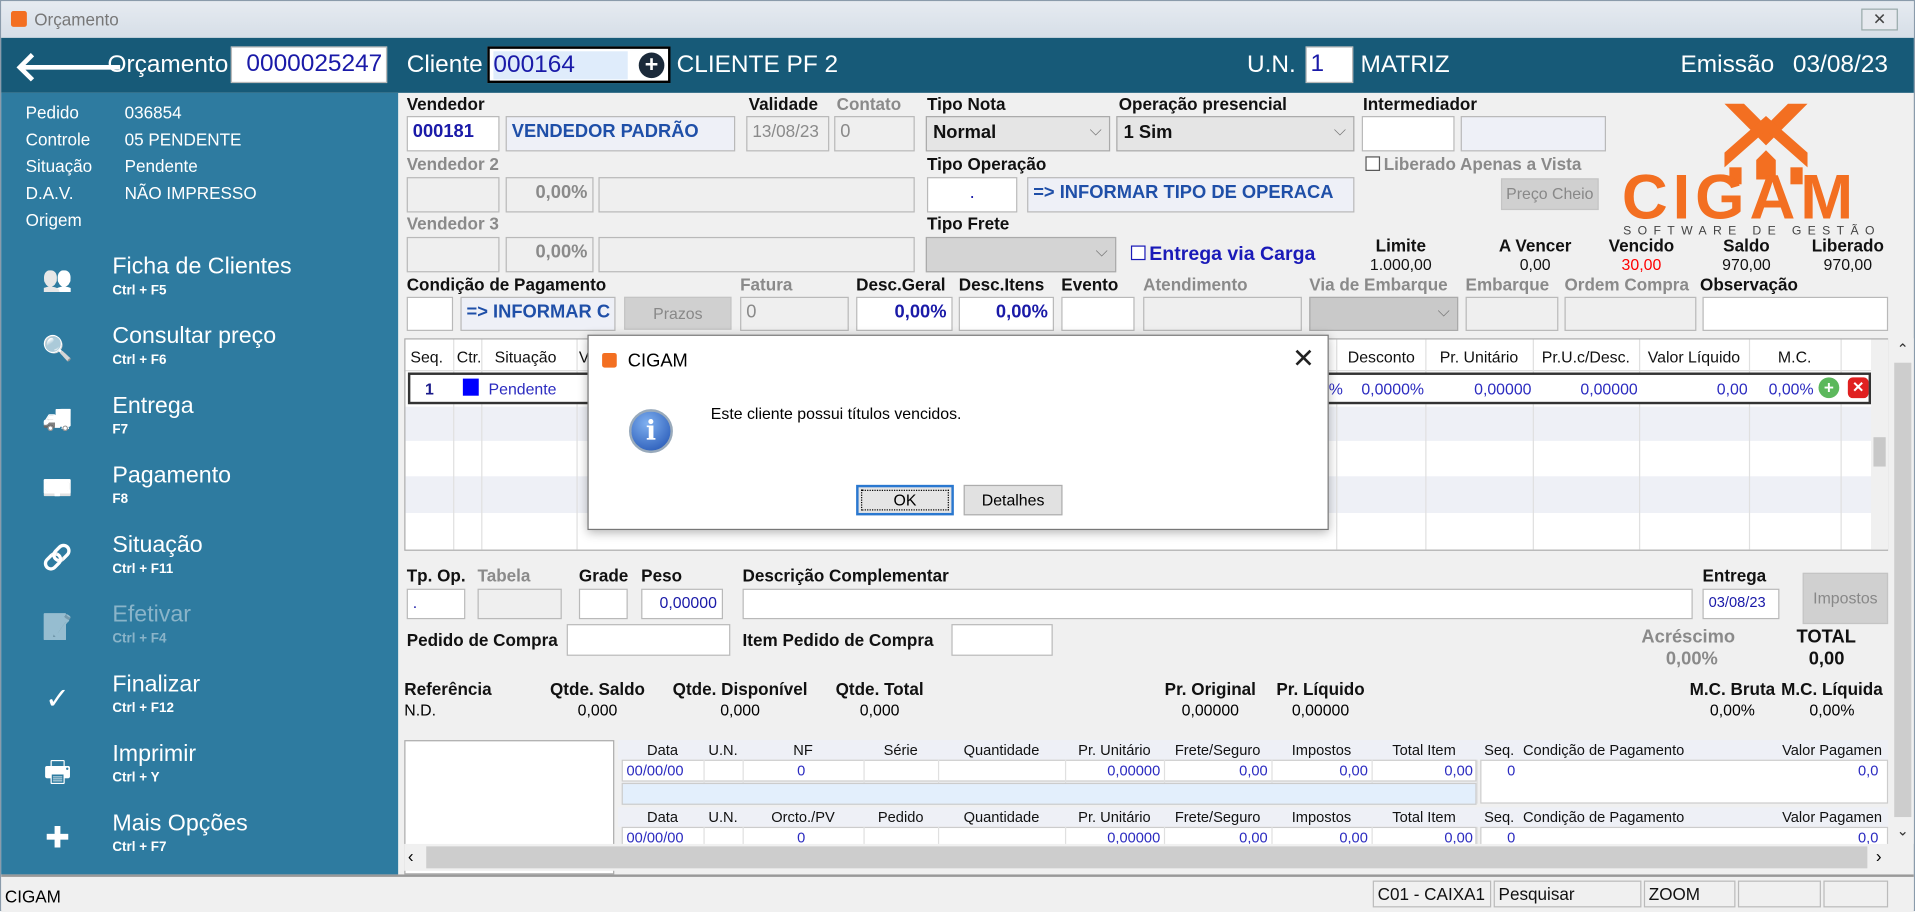 The height and width of the screenshot is (912, 1915). What do you see at coordinates (153, 406) in the screenshot?
I see `menu-label: Entrega` at bounding box center [153, 406].